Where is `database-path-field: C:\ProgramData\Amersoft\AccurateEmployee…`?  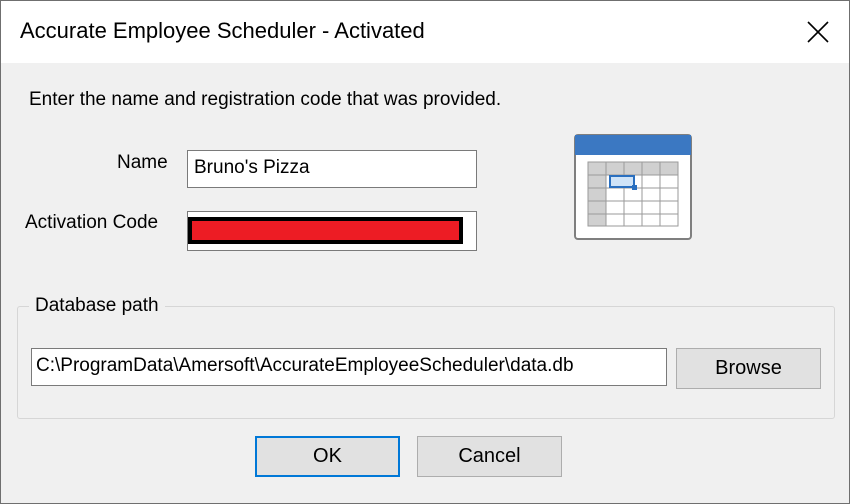 database-path-field: C:\ProgramData\Amersoft\AccurateEmployee… is located at coordinates (349, 367).